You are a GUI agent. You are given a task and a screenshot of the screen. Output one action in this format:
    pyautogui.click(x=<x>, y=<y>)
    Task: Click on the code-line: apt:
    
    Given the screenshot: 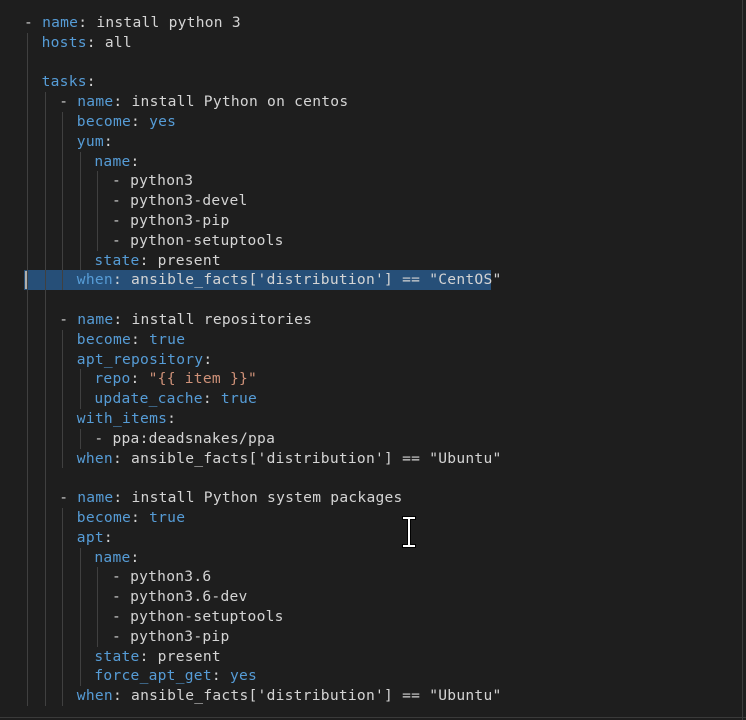 What is the action you would take?
    pyautogui.click(x=370, y=537)
    